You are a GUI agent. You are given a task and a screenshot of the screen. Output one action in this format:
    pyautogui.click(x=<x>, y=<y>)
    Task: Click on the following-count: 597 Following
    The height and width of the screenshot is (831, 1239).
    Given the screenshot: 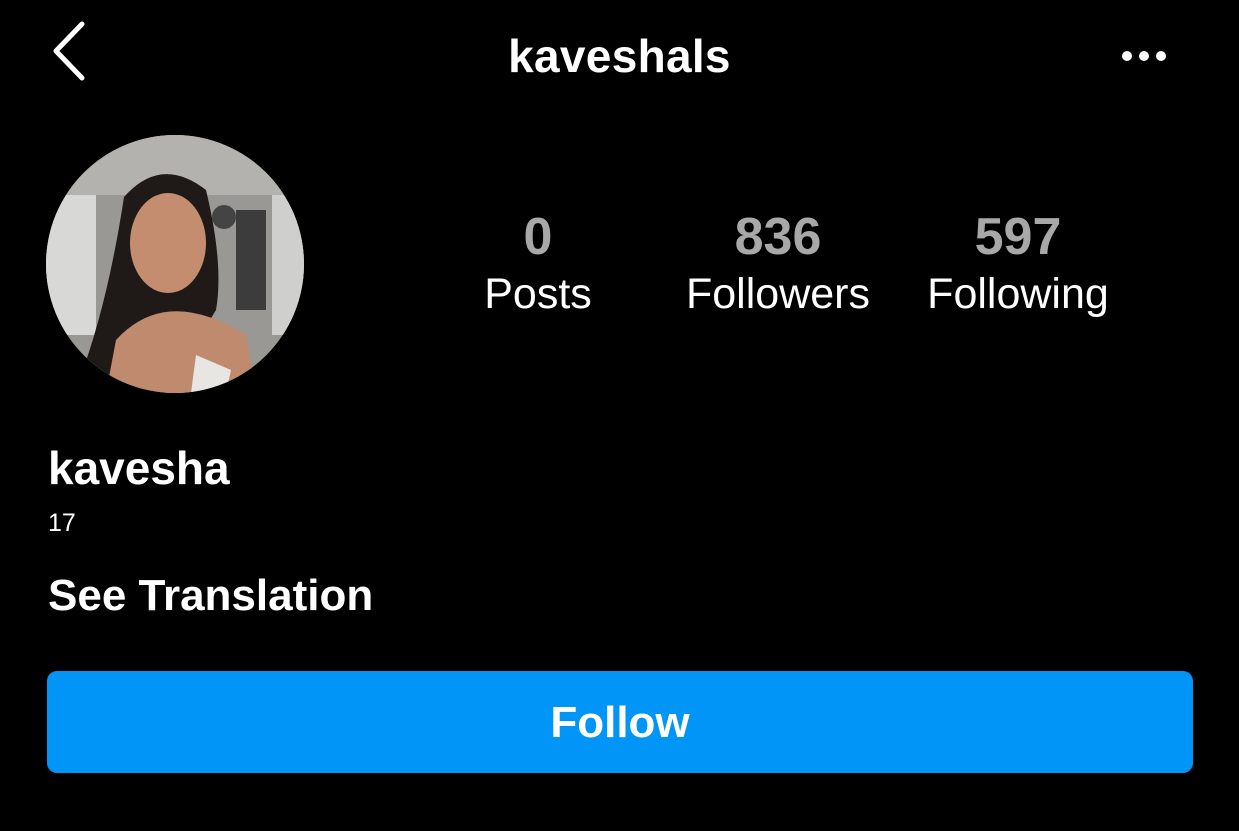 What is the action you would take?
    pyautogui.click(x=1018, y=264)
    